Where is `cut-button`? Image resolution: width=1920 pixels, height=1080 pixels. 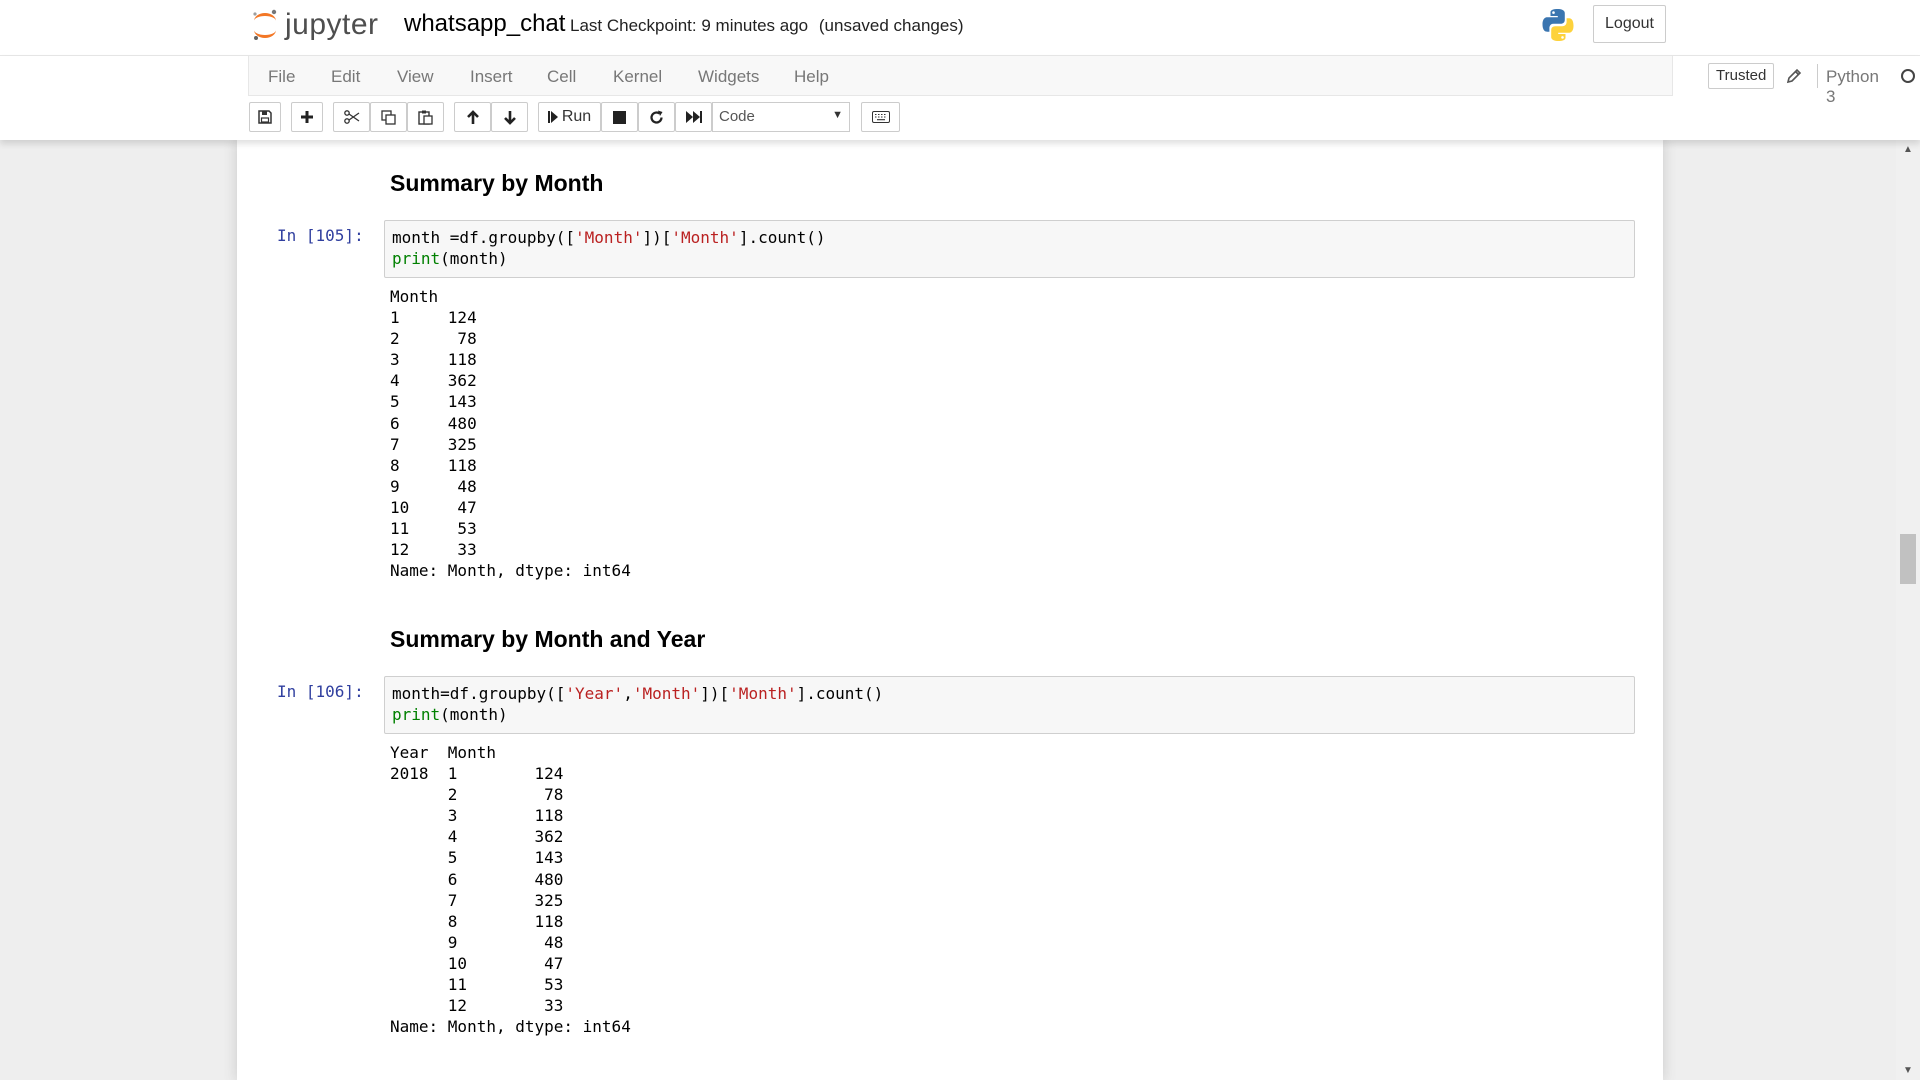 cut-button is located at coordinates (351, 117).